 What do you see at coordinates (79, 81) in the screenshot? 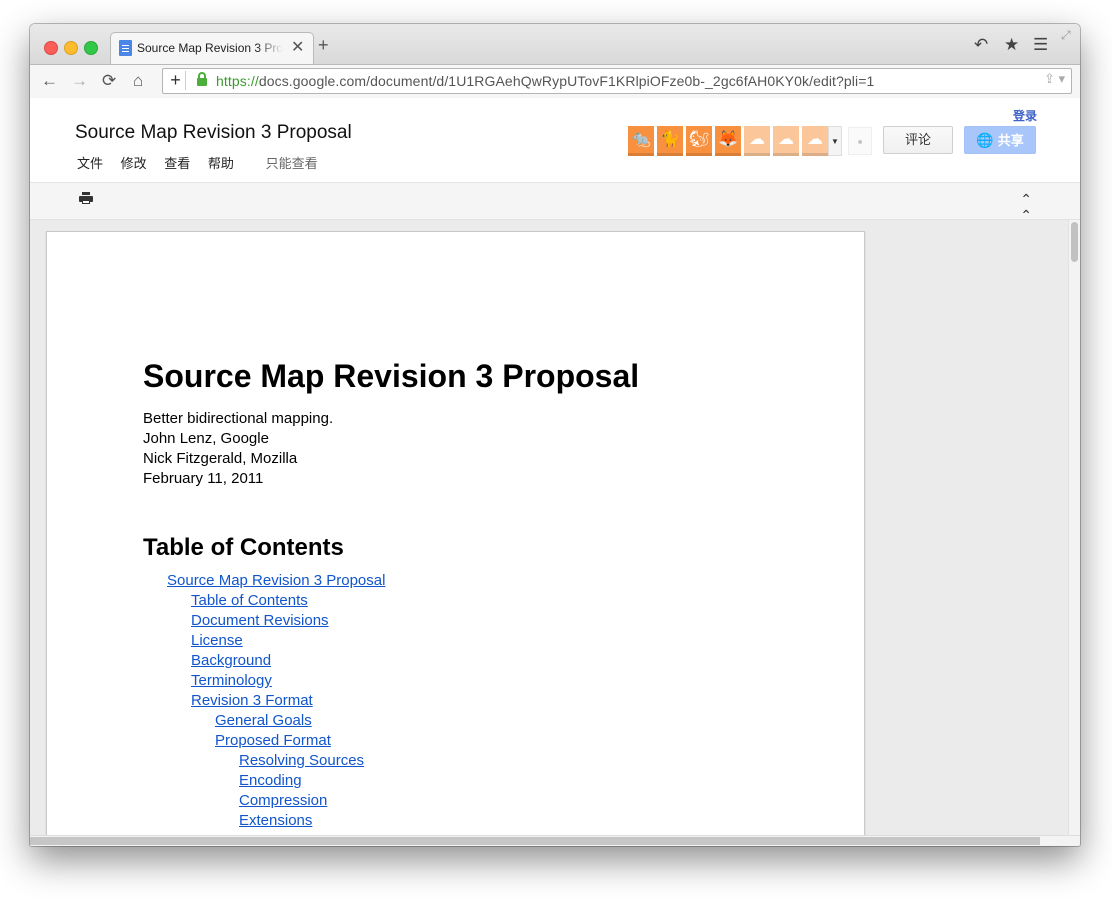
I see `forward-arrow-icon: →` at bounding box center [79, 81].